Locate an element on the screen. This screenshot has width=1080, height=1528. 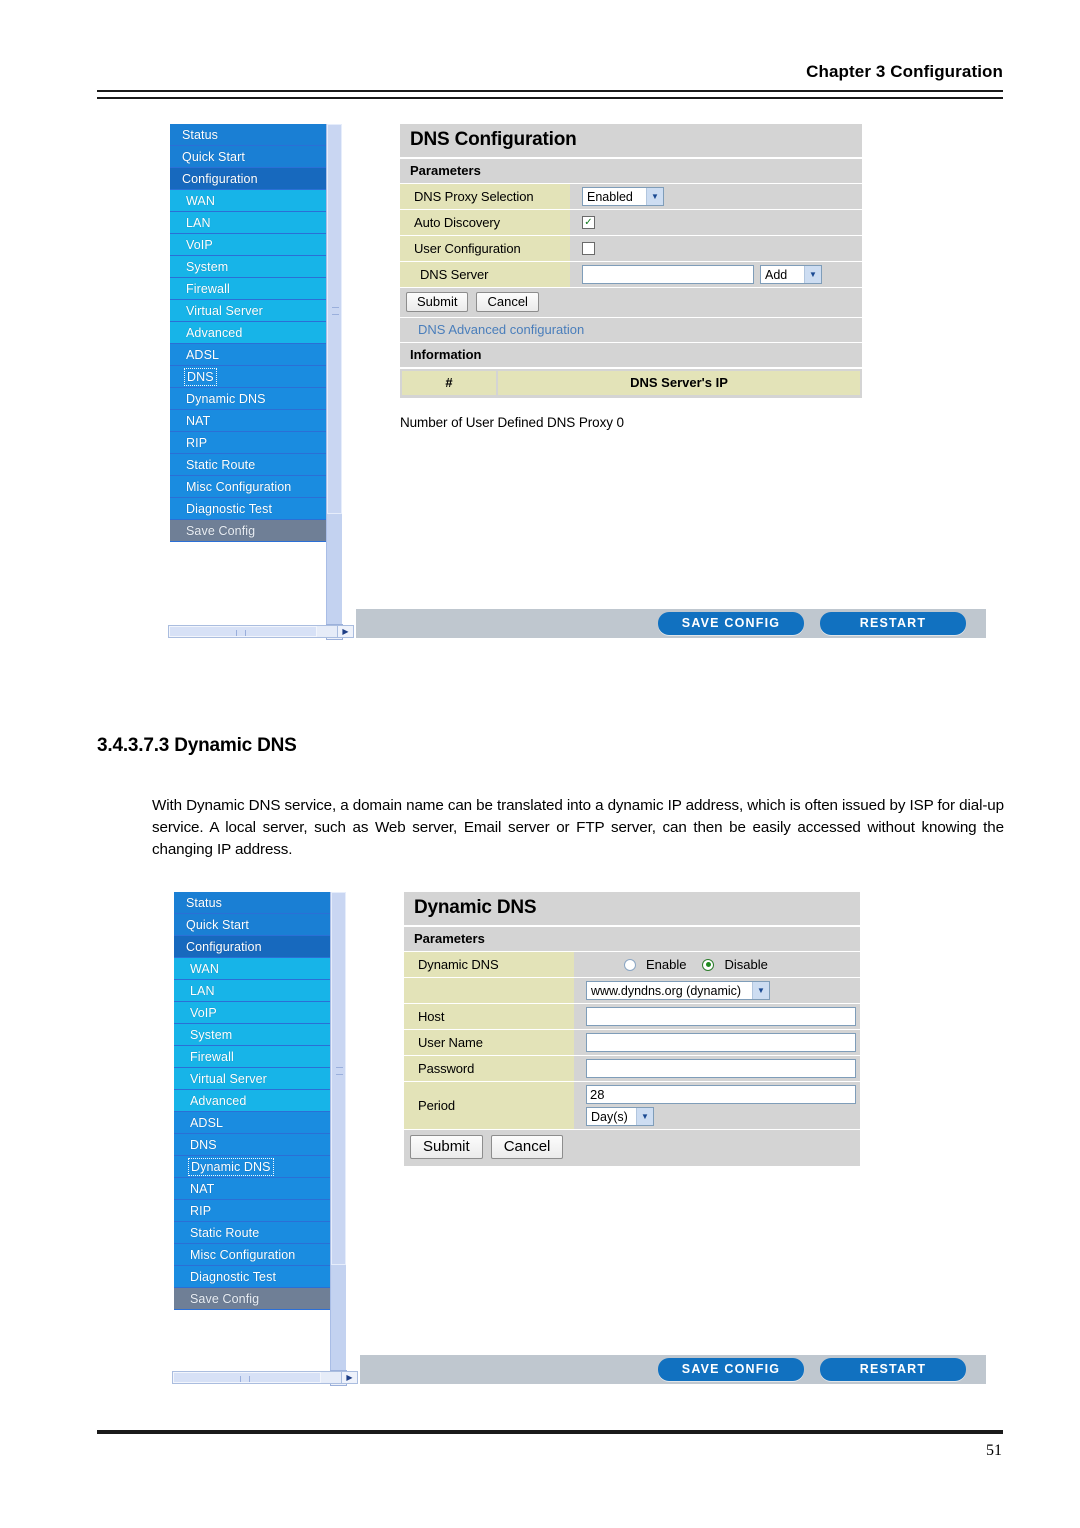
password-input is located at coordinates (721, 1068).